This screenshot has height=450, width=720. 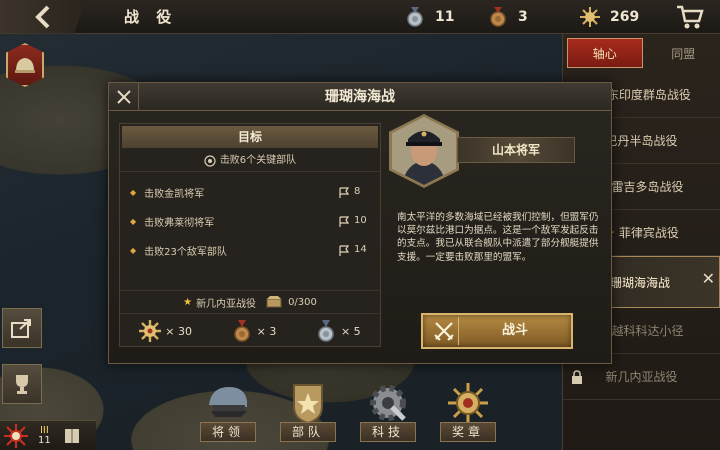 I want to click on close-icon, so click(x=123, y=97).